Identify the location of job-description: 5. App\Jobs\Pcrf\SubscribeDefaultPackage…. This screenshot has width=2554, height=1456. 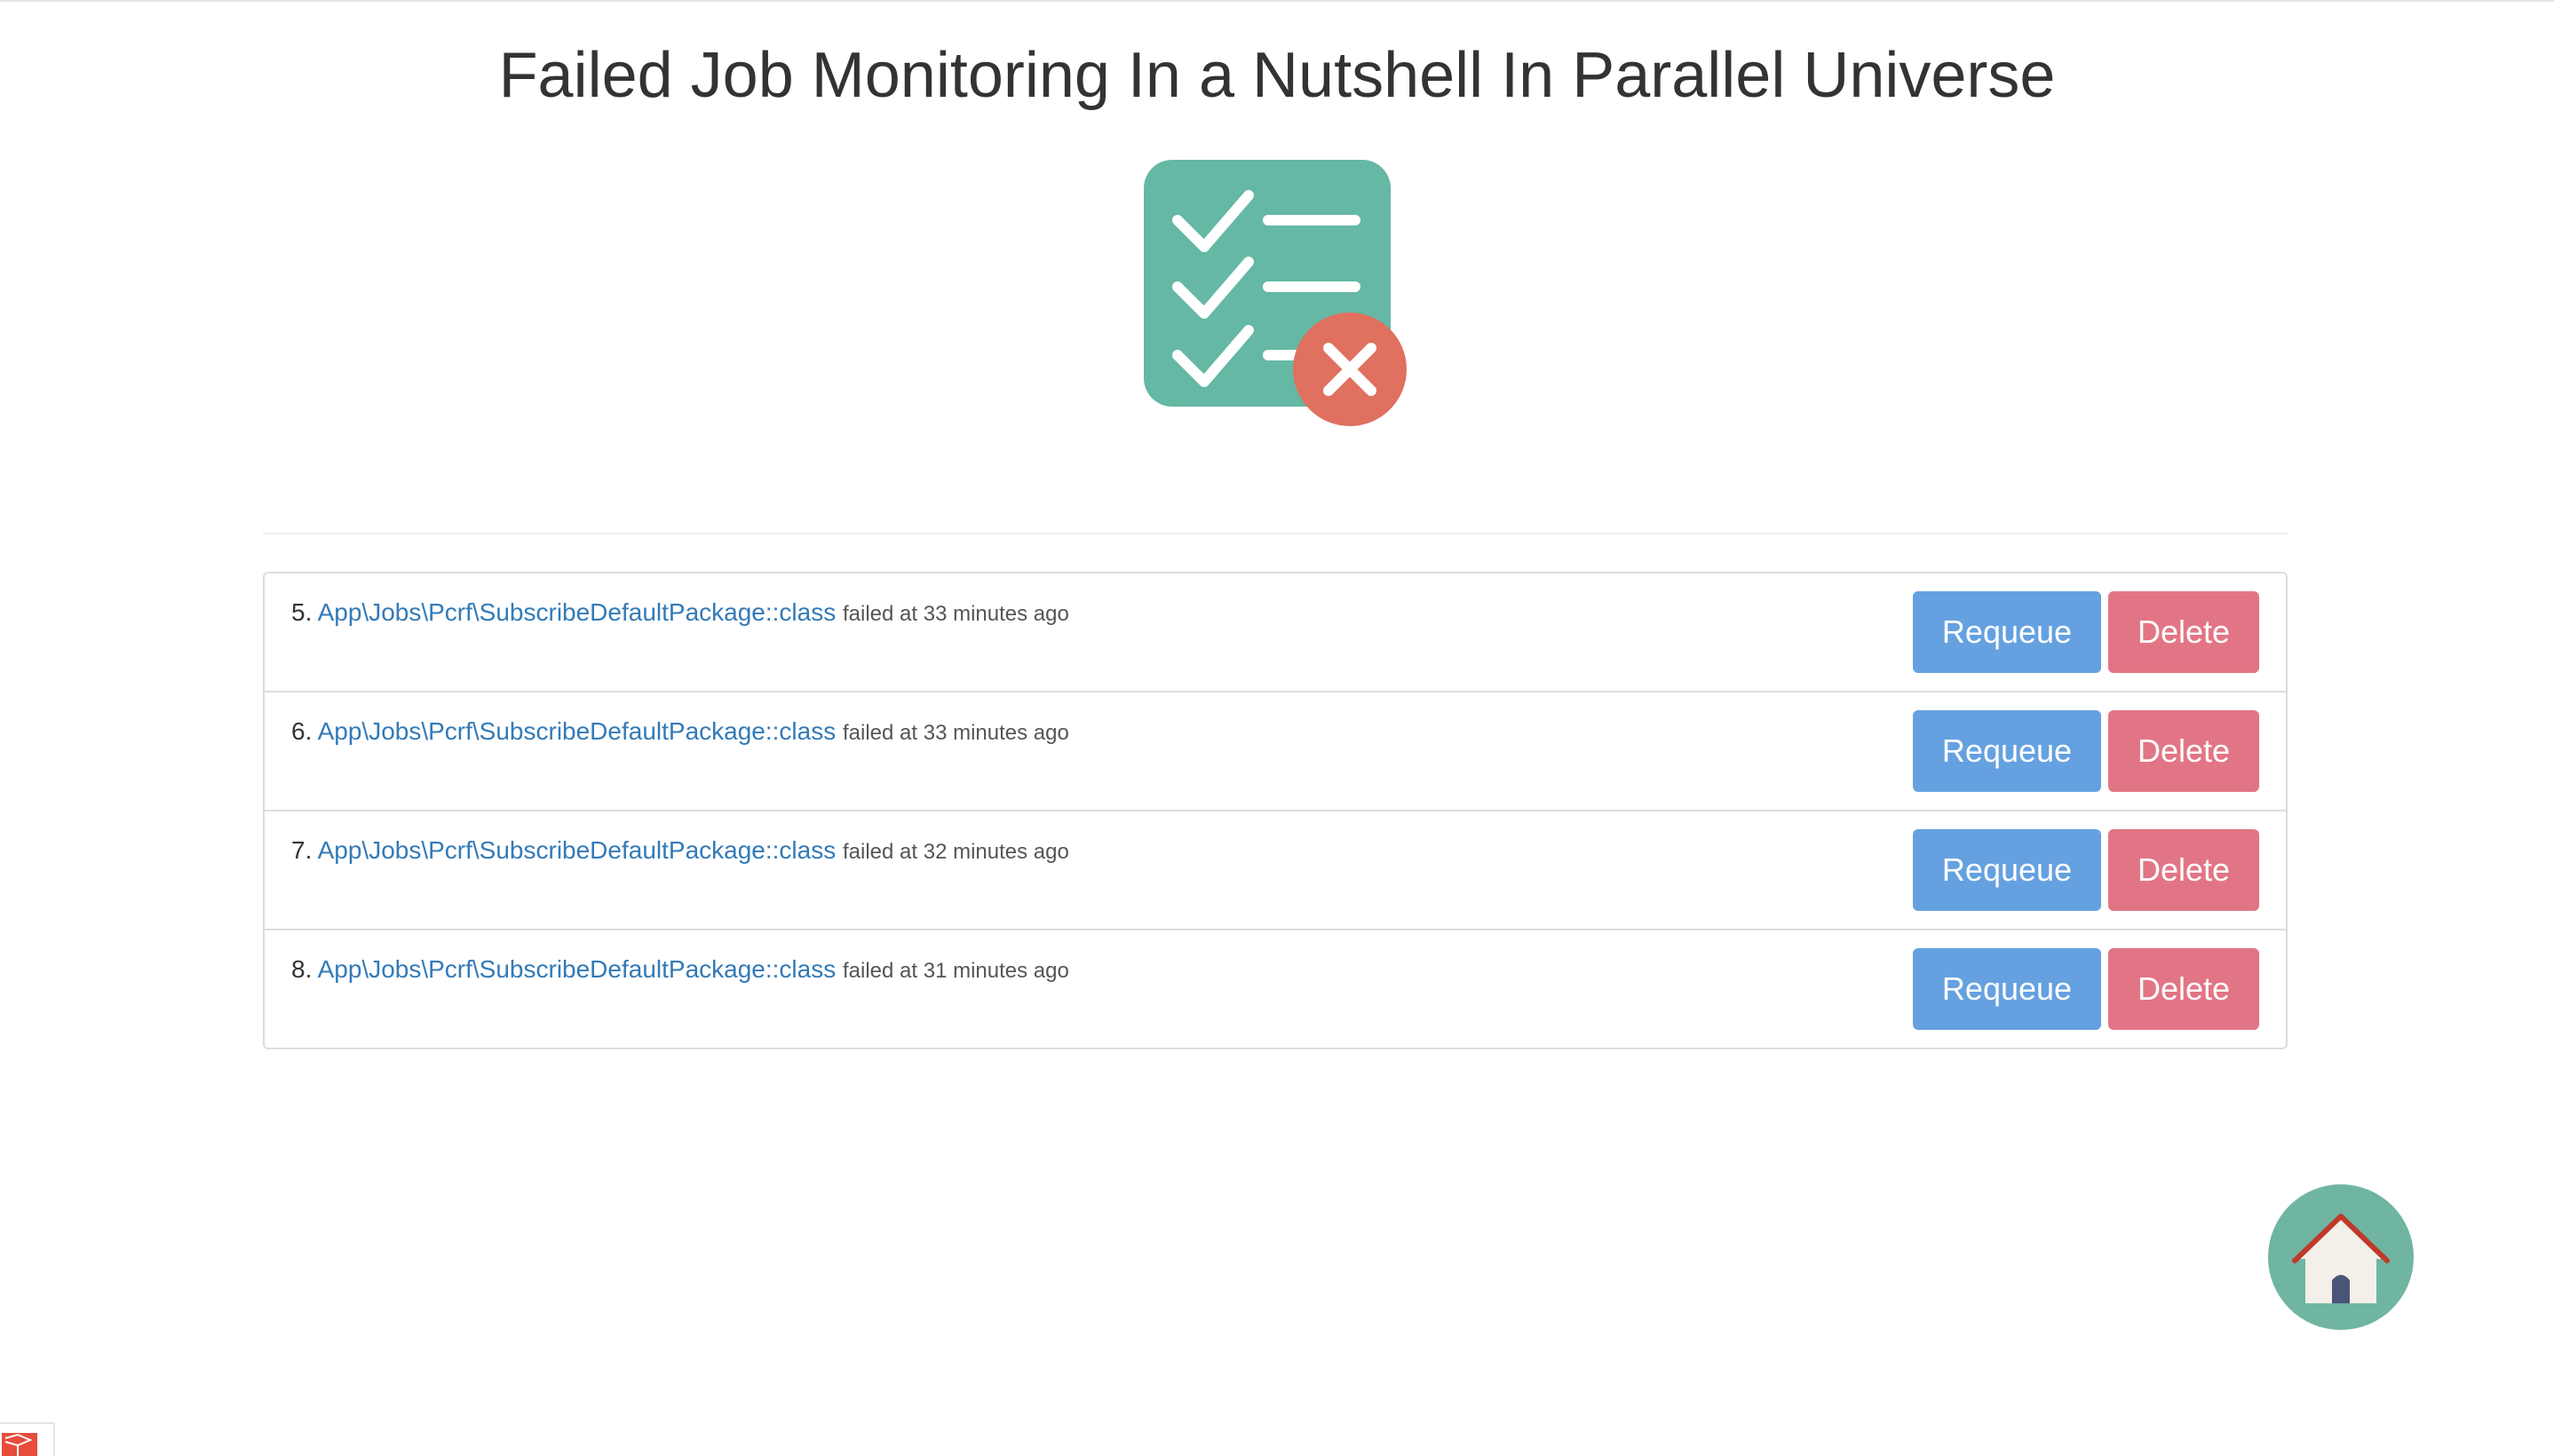
(680, 613).